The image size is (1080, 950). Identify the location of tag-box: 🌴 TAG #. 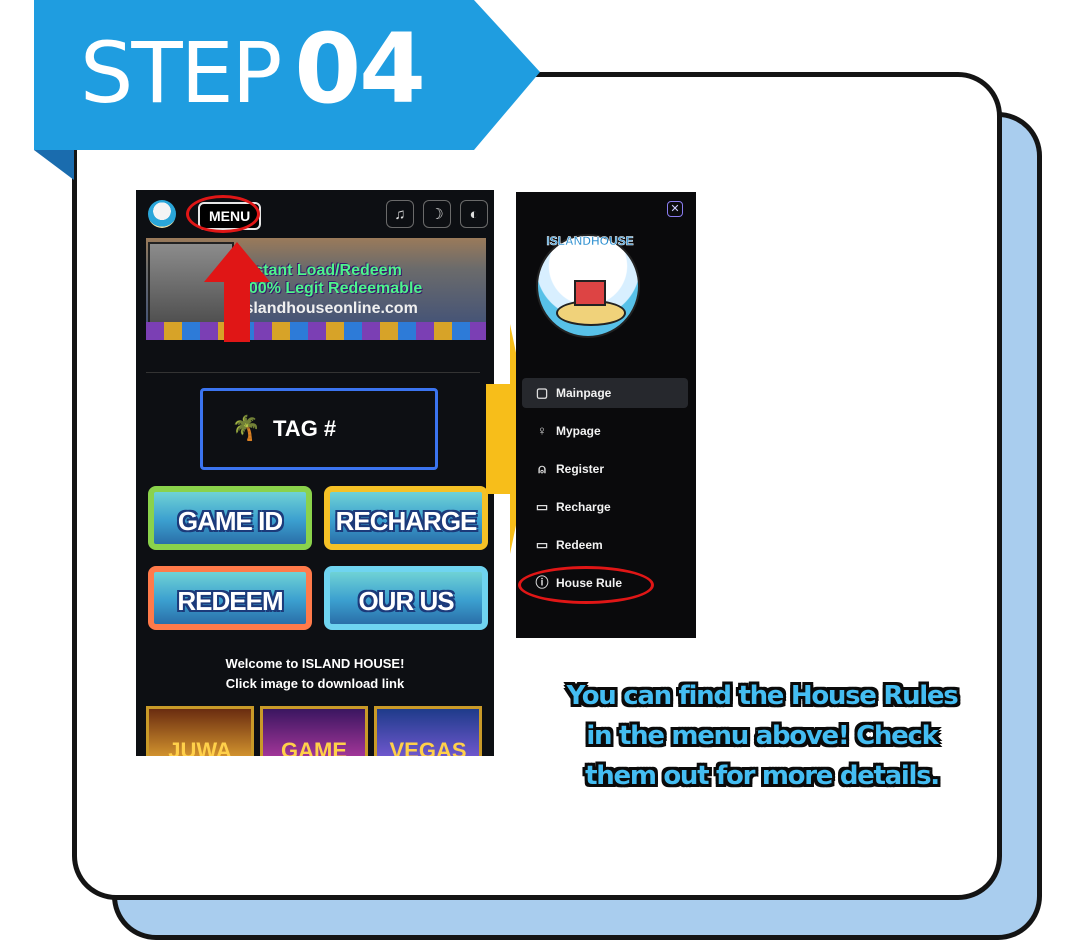
(319, 429).